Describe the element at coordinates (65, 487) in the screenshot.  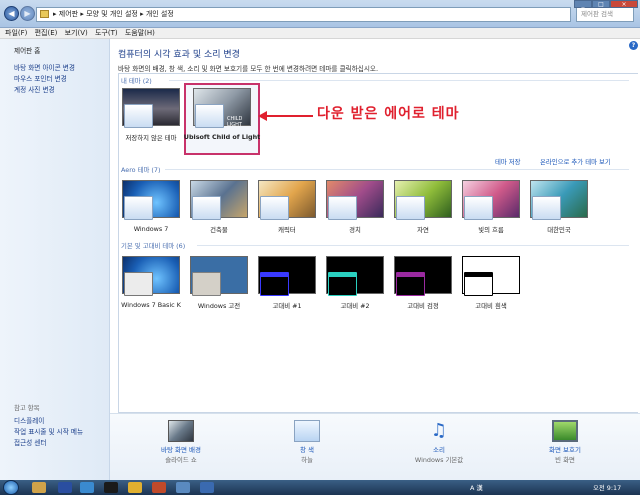
I see `photoshop-icon` at that location.